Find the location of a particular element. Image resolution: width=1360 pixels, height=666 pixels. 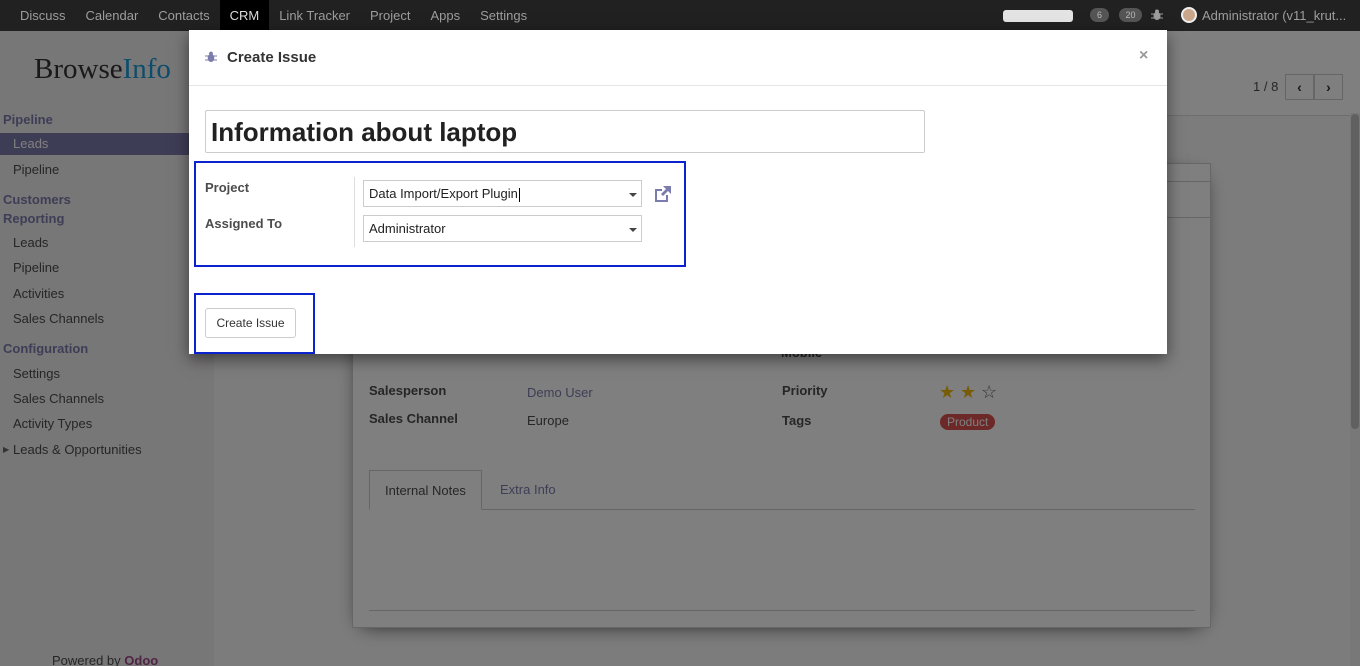

close-icon: × is located at coordinates (1143, 56).